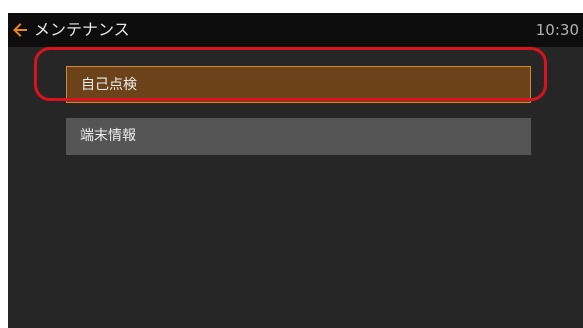 This screenshot has height=328, width=583. I want to click on page-title: メンテナンス, so click(82, 29).